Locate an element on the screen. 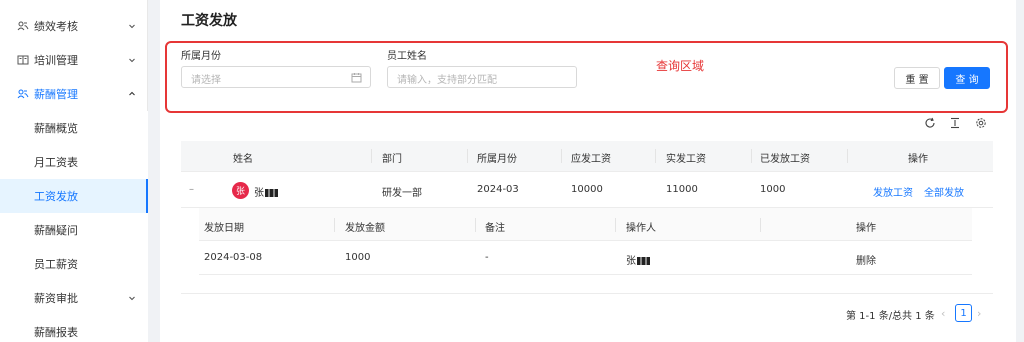 The height and width of the screenshot is (342, 1024). table-header: 姓名 部门 所属月份 应发工资 实发工资 已发放工资 操作 is located at coordinates (587, 156).